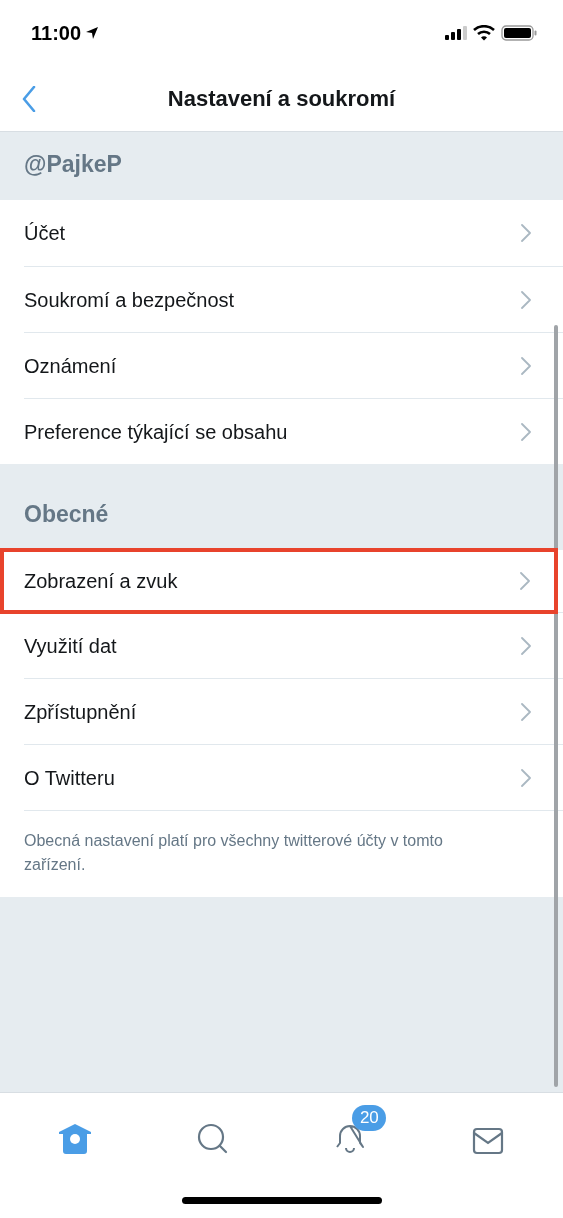 The height and width of the screenshot is (1218, 563). Describe the element at coordinates (212, 1139) in the screenshot. I see `search-icon` at that location.